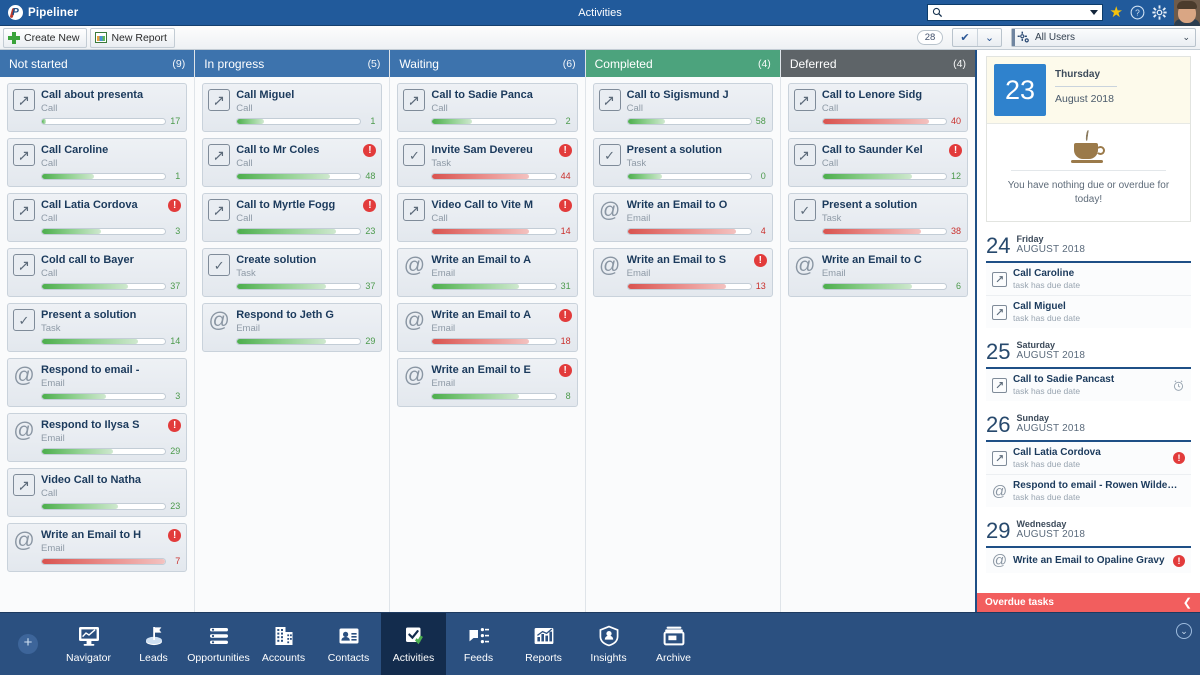  I want to click on nav-item-leads: Leads, so click(153, 644).